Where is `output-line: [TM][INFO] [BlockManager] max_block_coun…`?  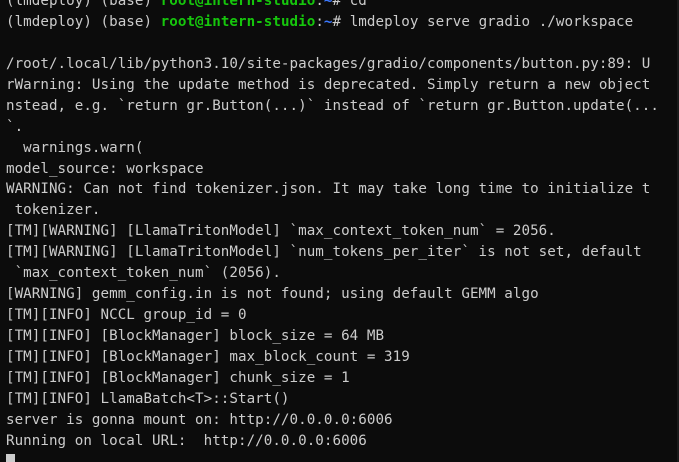
output-line: [TM][INFO] [BlockManager] max_block_coun… is located at coordinates (208, 356).